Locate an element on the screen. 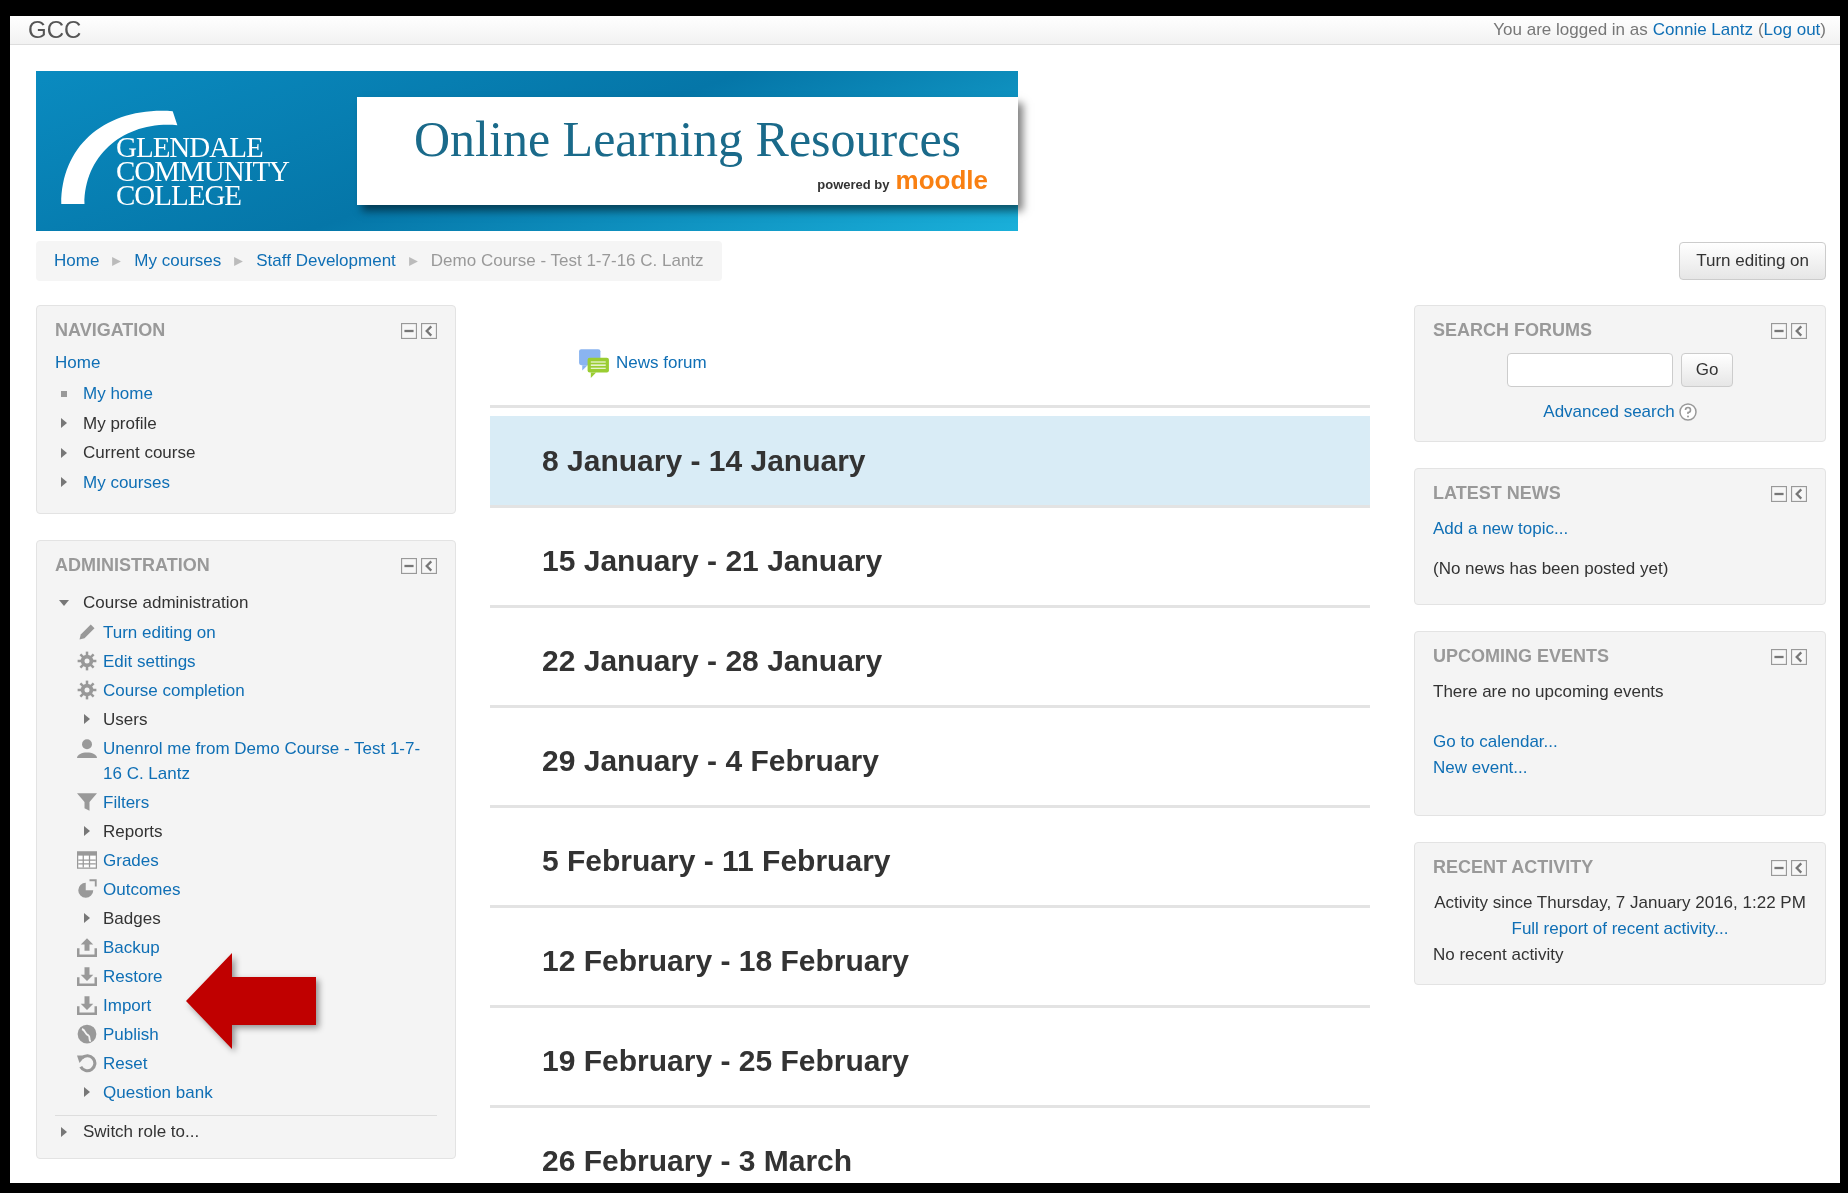 This screenshot has width=1848, height=1193. help-icon is located at coordinates (1687, 412).